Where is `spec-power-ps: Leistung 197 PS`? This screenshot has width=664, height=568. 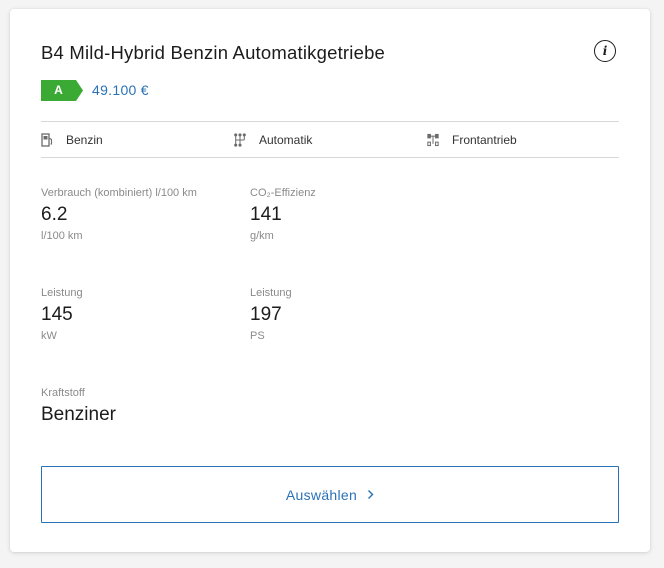 spec-power-ps: Leistung 197 PS is located at coordinates (271, 314).